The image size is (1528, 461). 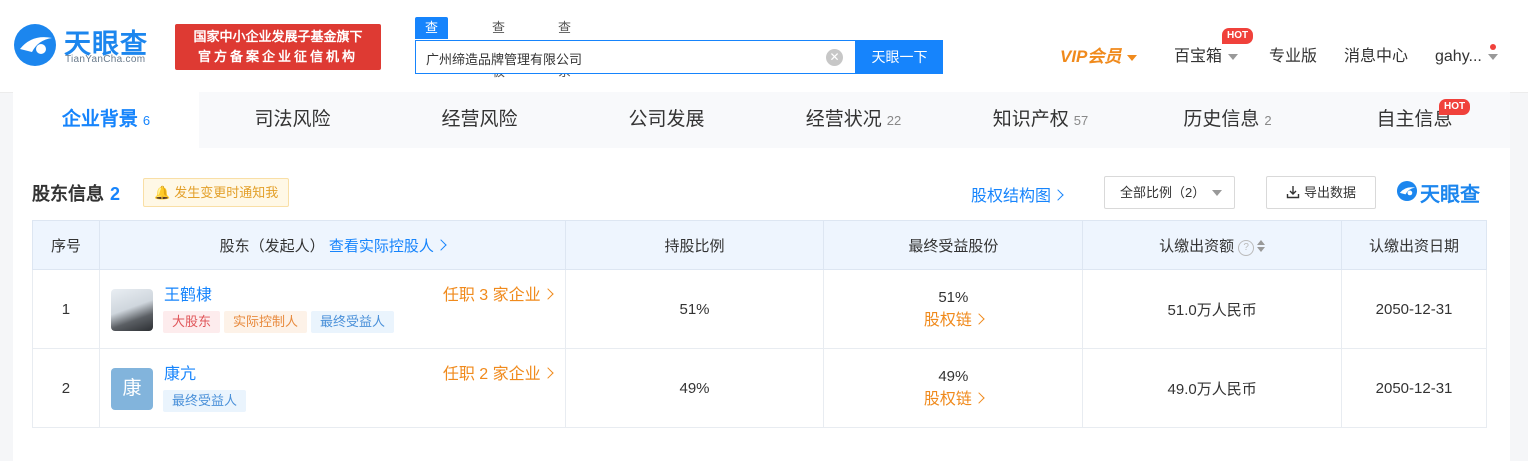 What do you see at coordinates (1321, 192) in the screenshot?
I see `export-button: 导出数据` at bounding box center [1321, 192].